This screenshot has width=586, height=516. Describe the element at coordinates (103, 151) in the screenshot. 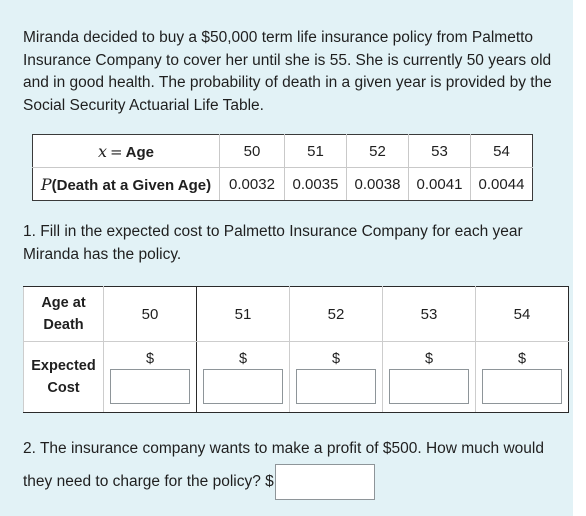

I see `age-variable: x` at that location.